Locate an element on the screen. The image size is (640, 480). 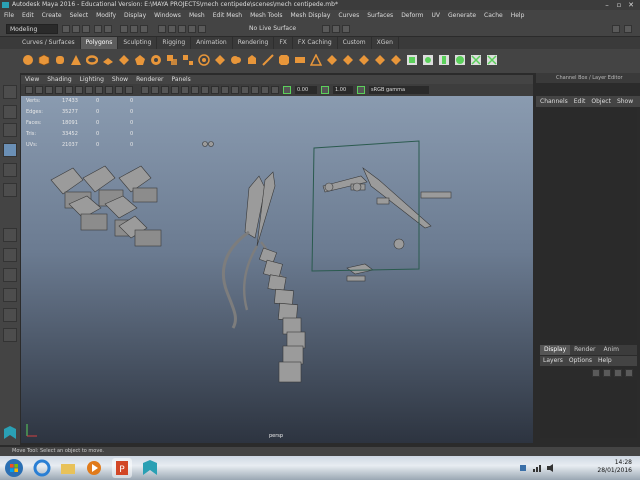
color-management-icon is located at coordinates (361, 90).